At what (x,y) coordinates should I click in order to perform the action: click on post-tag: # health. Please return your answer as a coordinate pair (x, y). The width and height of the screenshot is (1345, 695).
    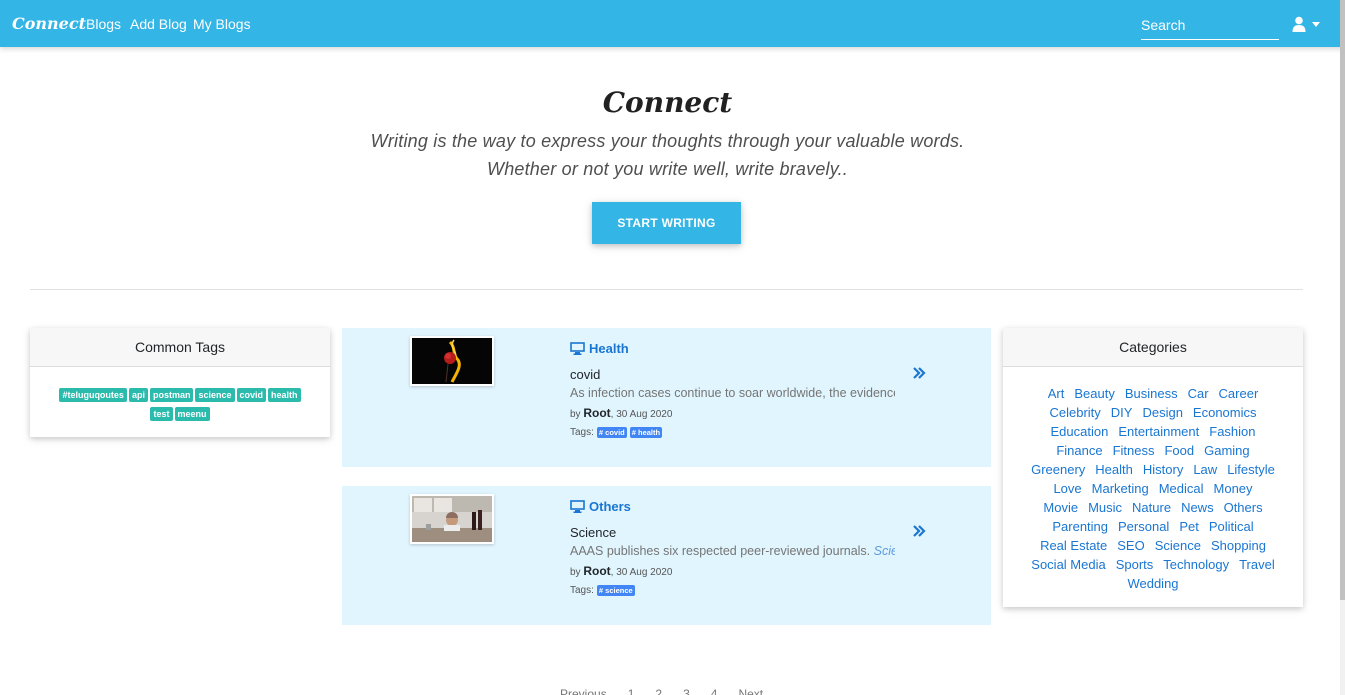
    Looking at the image, I should click on (646, 432).